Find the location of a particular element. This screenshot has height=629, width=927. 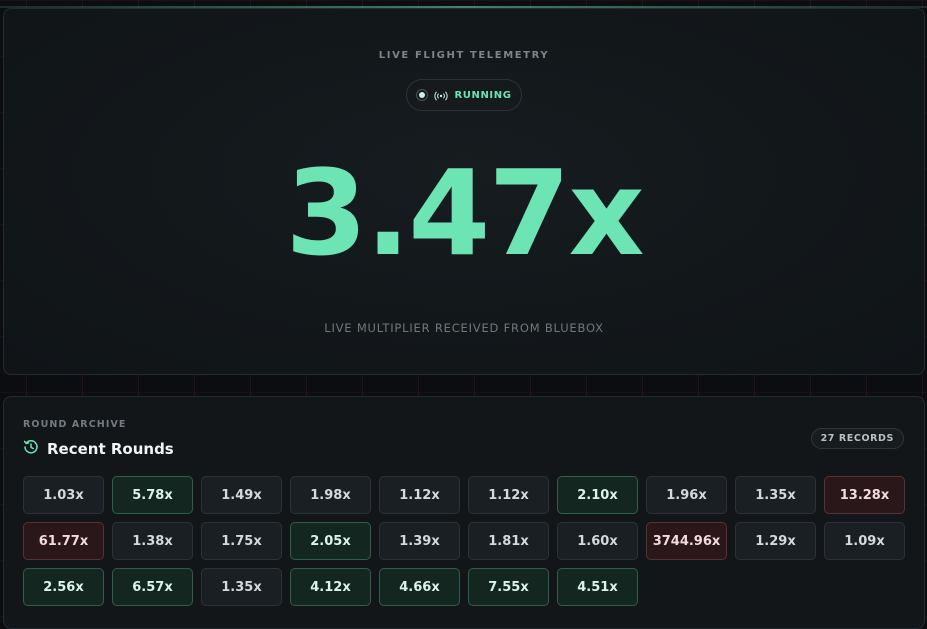

round-chip: 5.78x is located at coordinates (152, 495).